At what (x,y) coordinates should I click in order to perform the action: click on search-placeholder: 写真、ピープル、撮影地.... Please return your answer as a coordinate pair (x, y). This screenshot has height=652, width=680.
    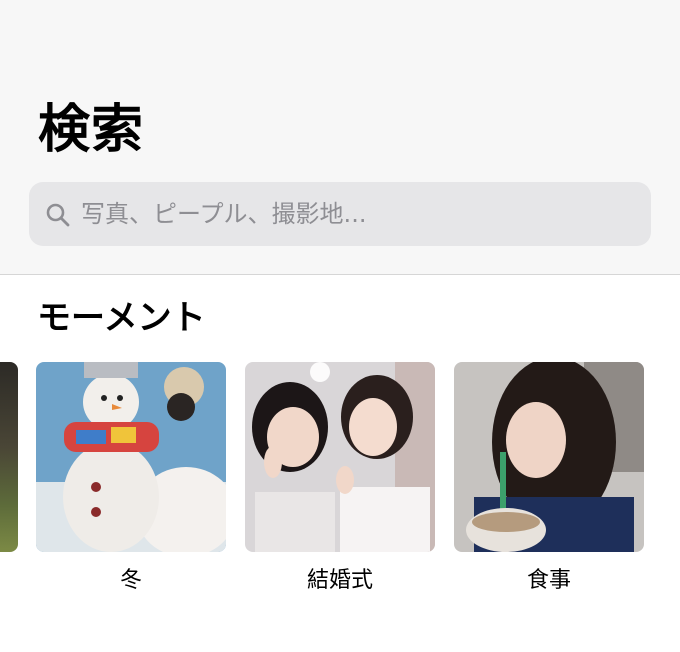
    Looking at the image, I should click on (224, 214).